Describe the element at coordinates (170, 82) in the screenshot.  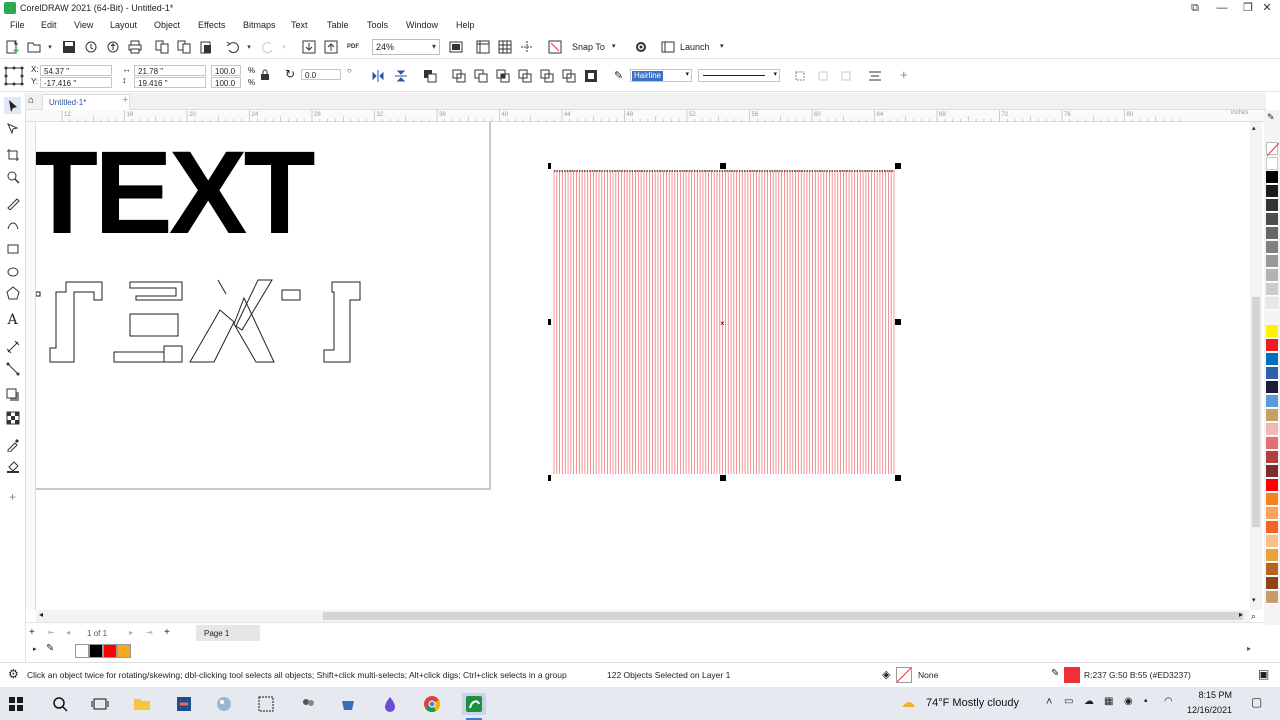
I see `height-field: 19.416 "` at that location.